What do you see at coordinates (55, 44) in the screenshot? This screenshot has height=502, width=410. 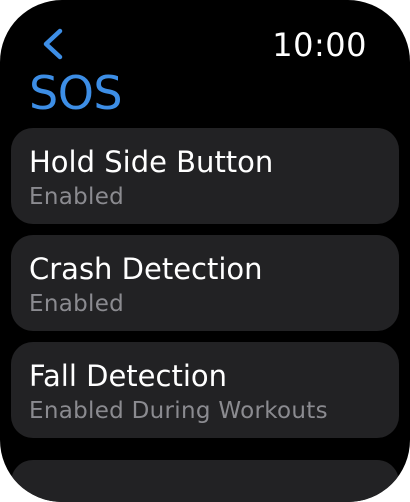 I see `chevron-left-icon` at bounding box center [55, 44].